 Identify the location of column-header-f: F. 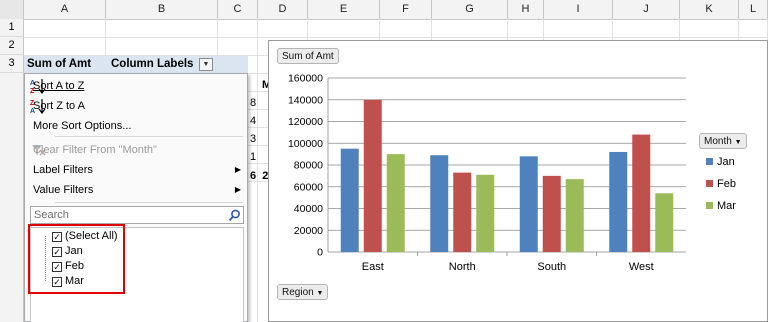
(406, 9).